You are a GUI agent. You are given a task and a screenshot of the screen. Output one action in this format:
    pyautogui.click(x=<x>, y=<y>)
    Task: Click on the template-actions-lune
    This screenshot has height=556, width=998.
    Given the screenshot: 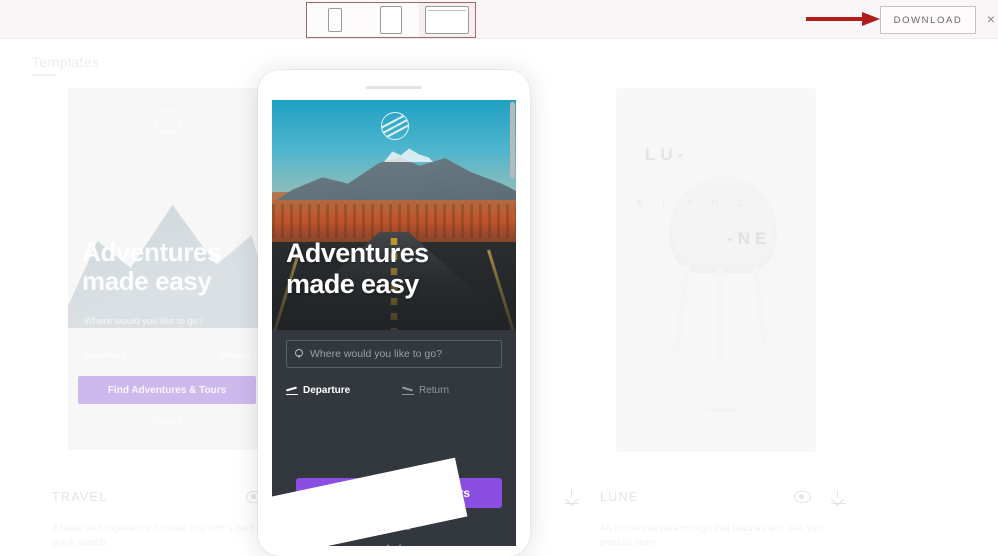 What is the action you would take?
    pyautogui.click(x=819, y=497)
    